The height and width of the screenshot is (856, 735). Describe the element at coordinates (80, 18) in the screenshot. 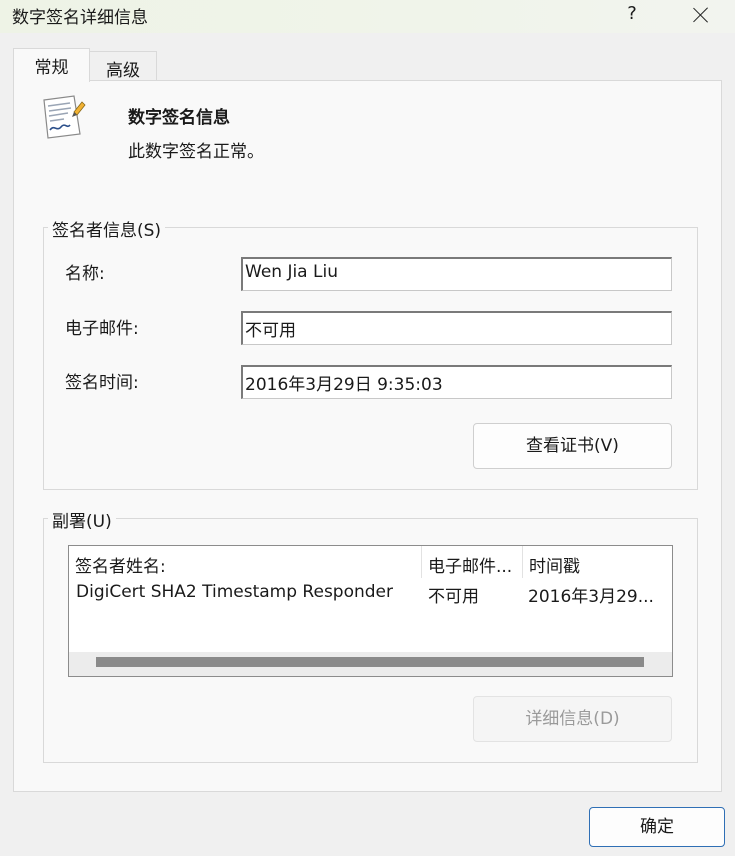

I see `window-title: 数字签名详细信息` at that location.